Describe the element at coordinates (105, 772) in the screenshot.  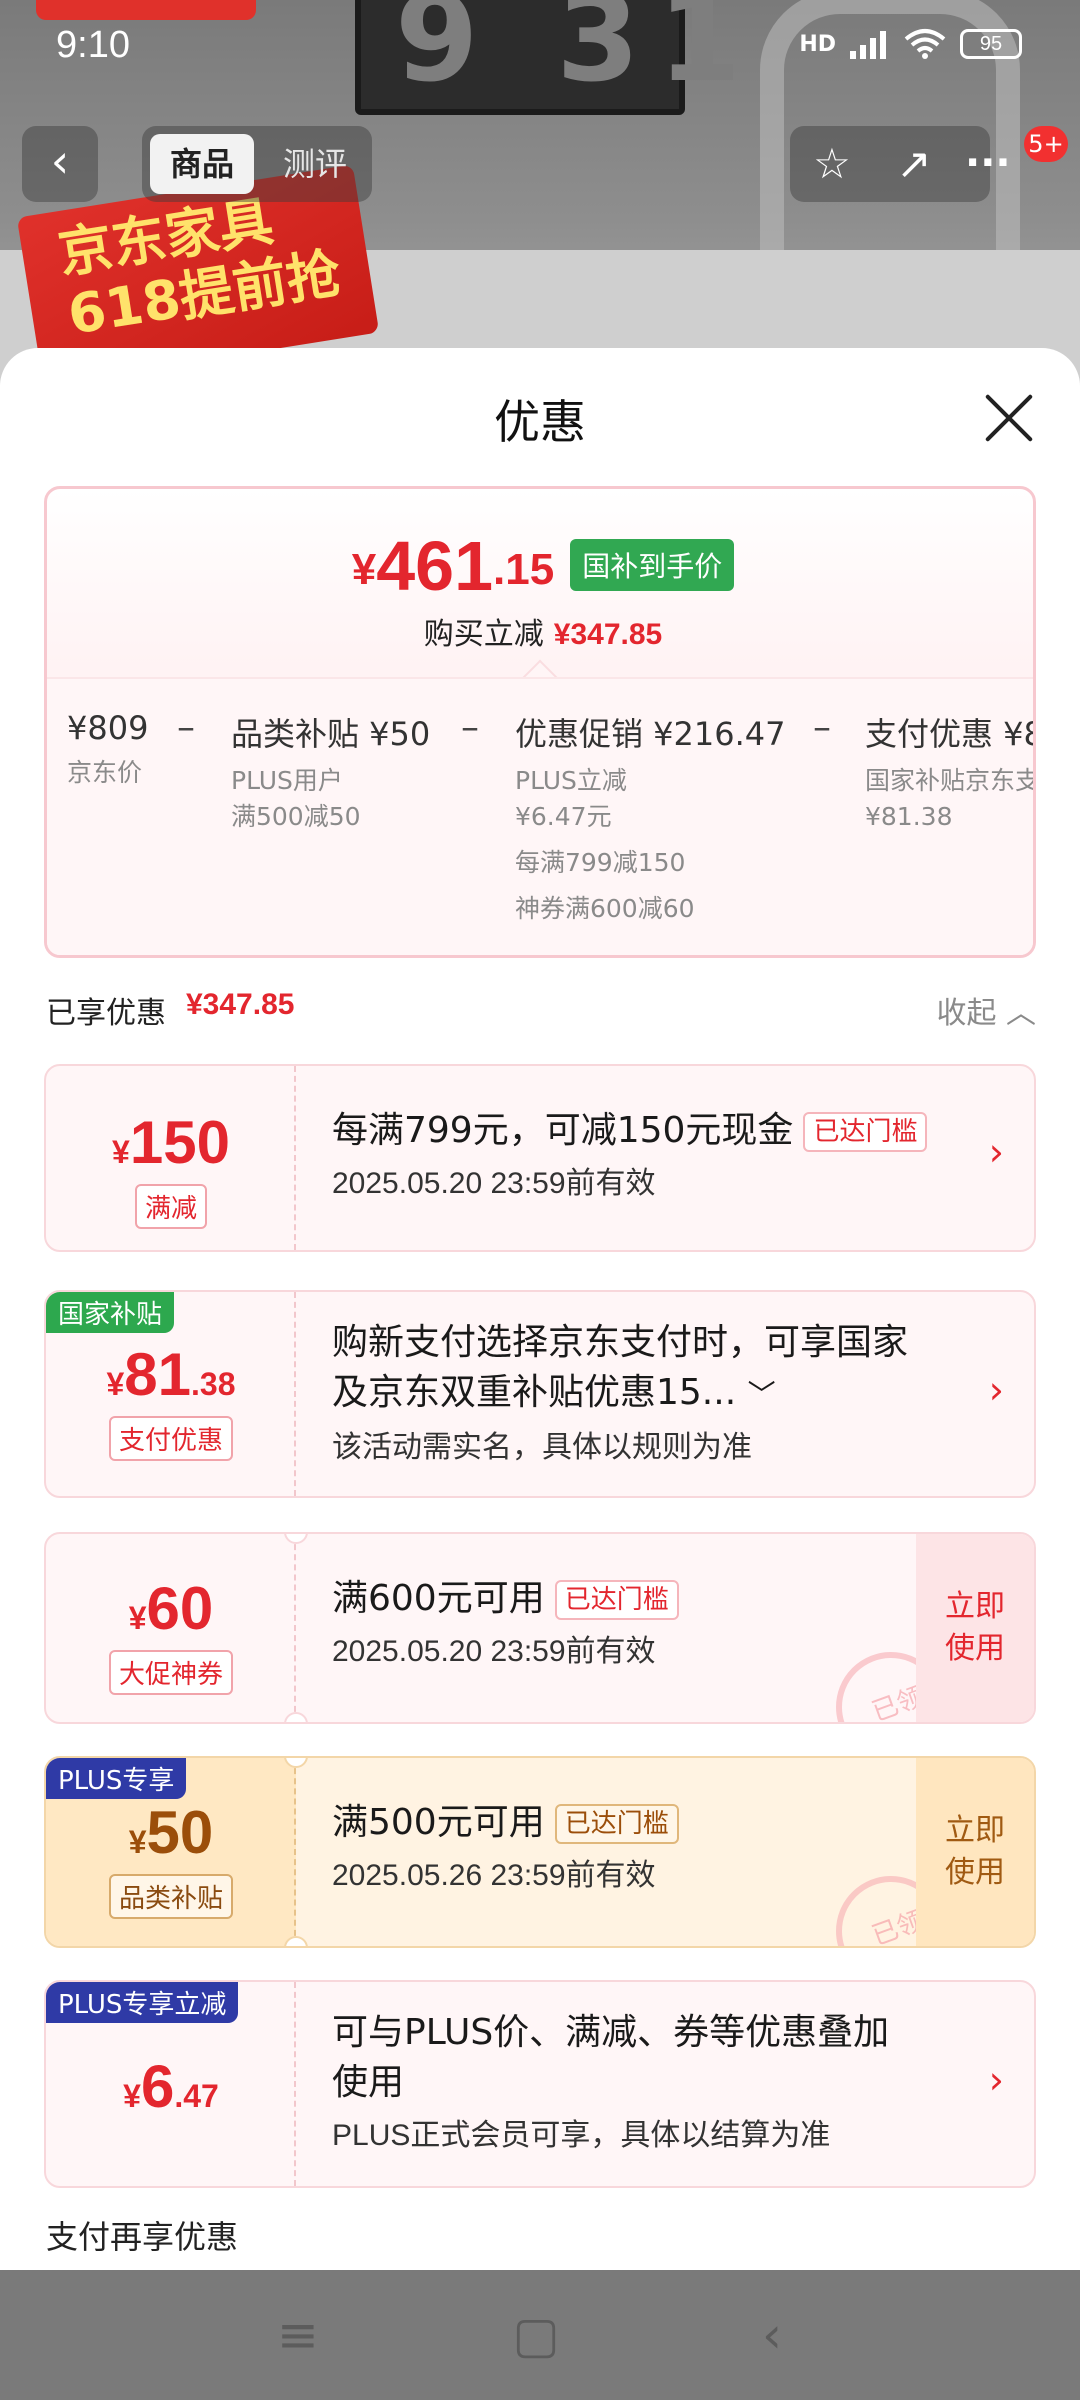
I see `breakdown-sub: 京东价` at that location.